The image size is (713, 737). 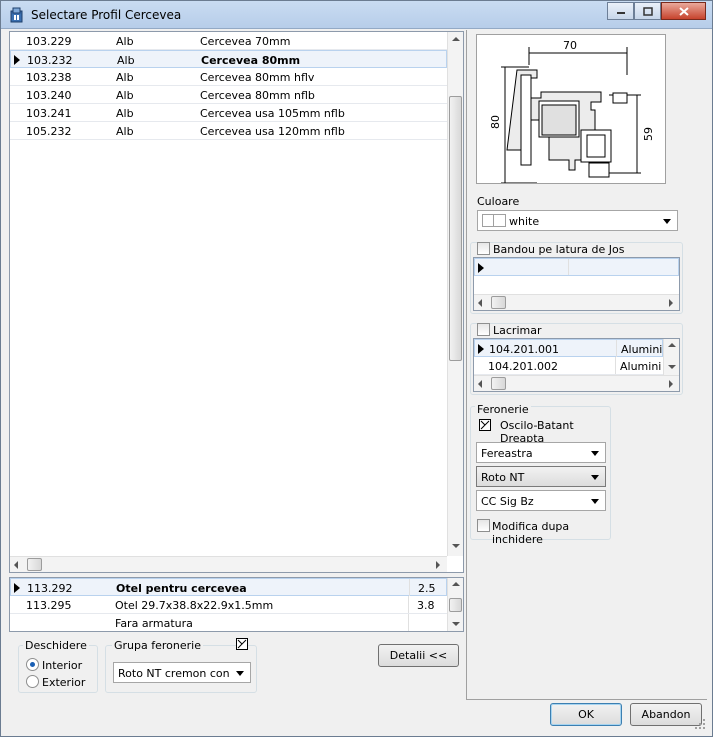 I want to click on lacrimar-checkbox, so click(x=483, y=329).